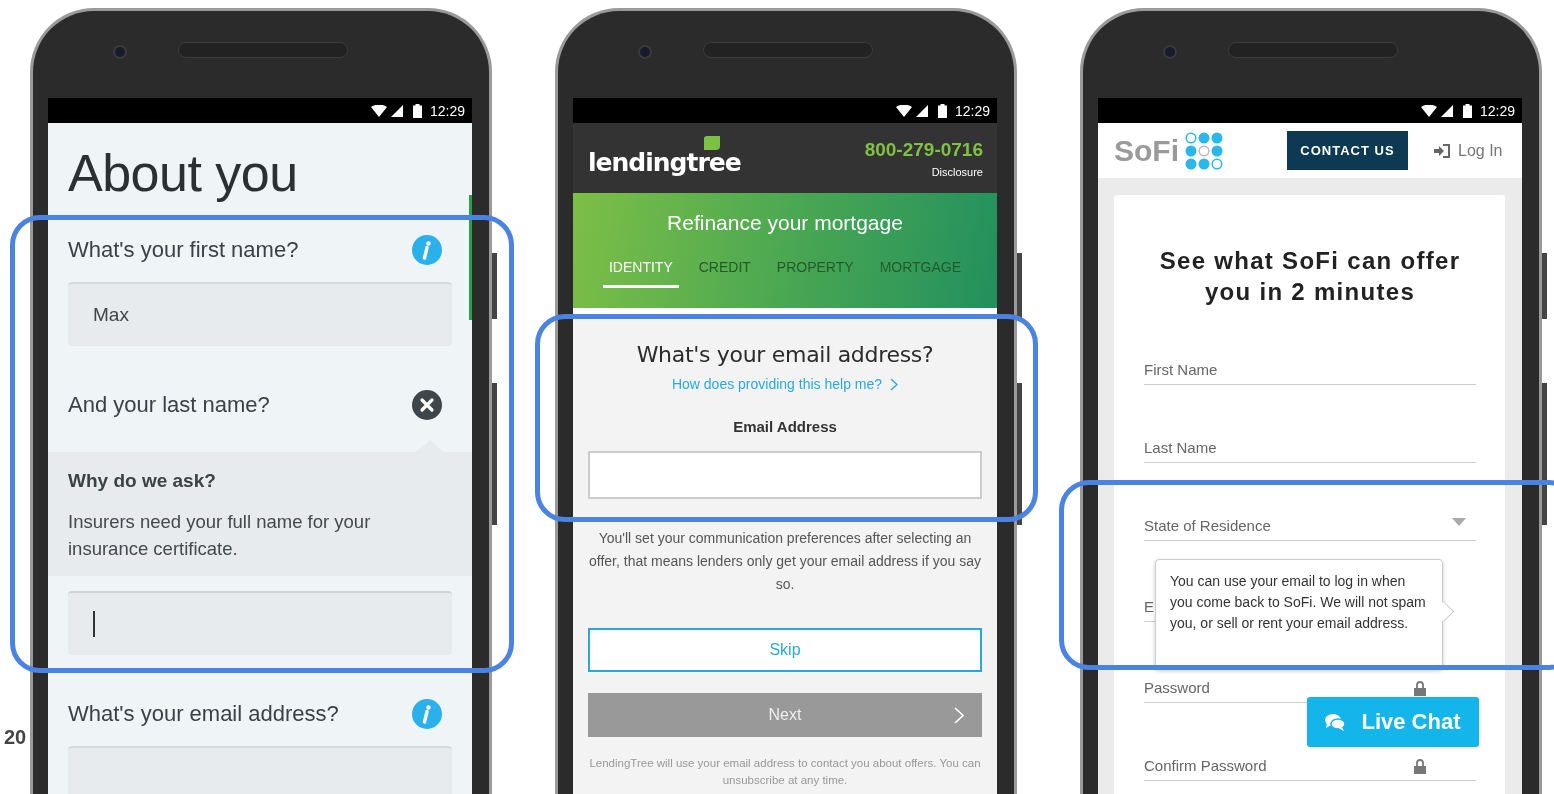 This screenshot has height=794, width=1554. Describe the element at coordinates (260, 314) in the screenshot. I see `input-field: Max` at that location.